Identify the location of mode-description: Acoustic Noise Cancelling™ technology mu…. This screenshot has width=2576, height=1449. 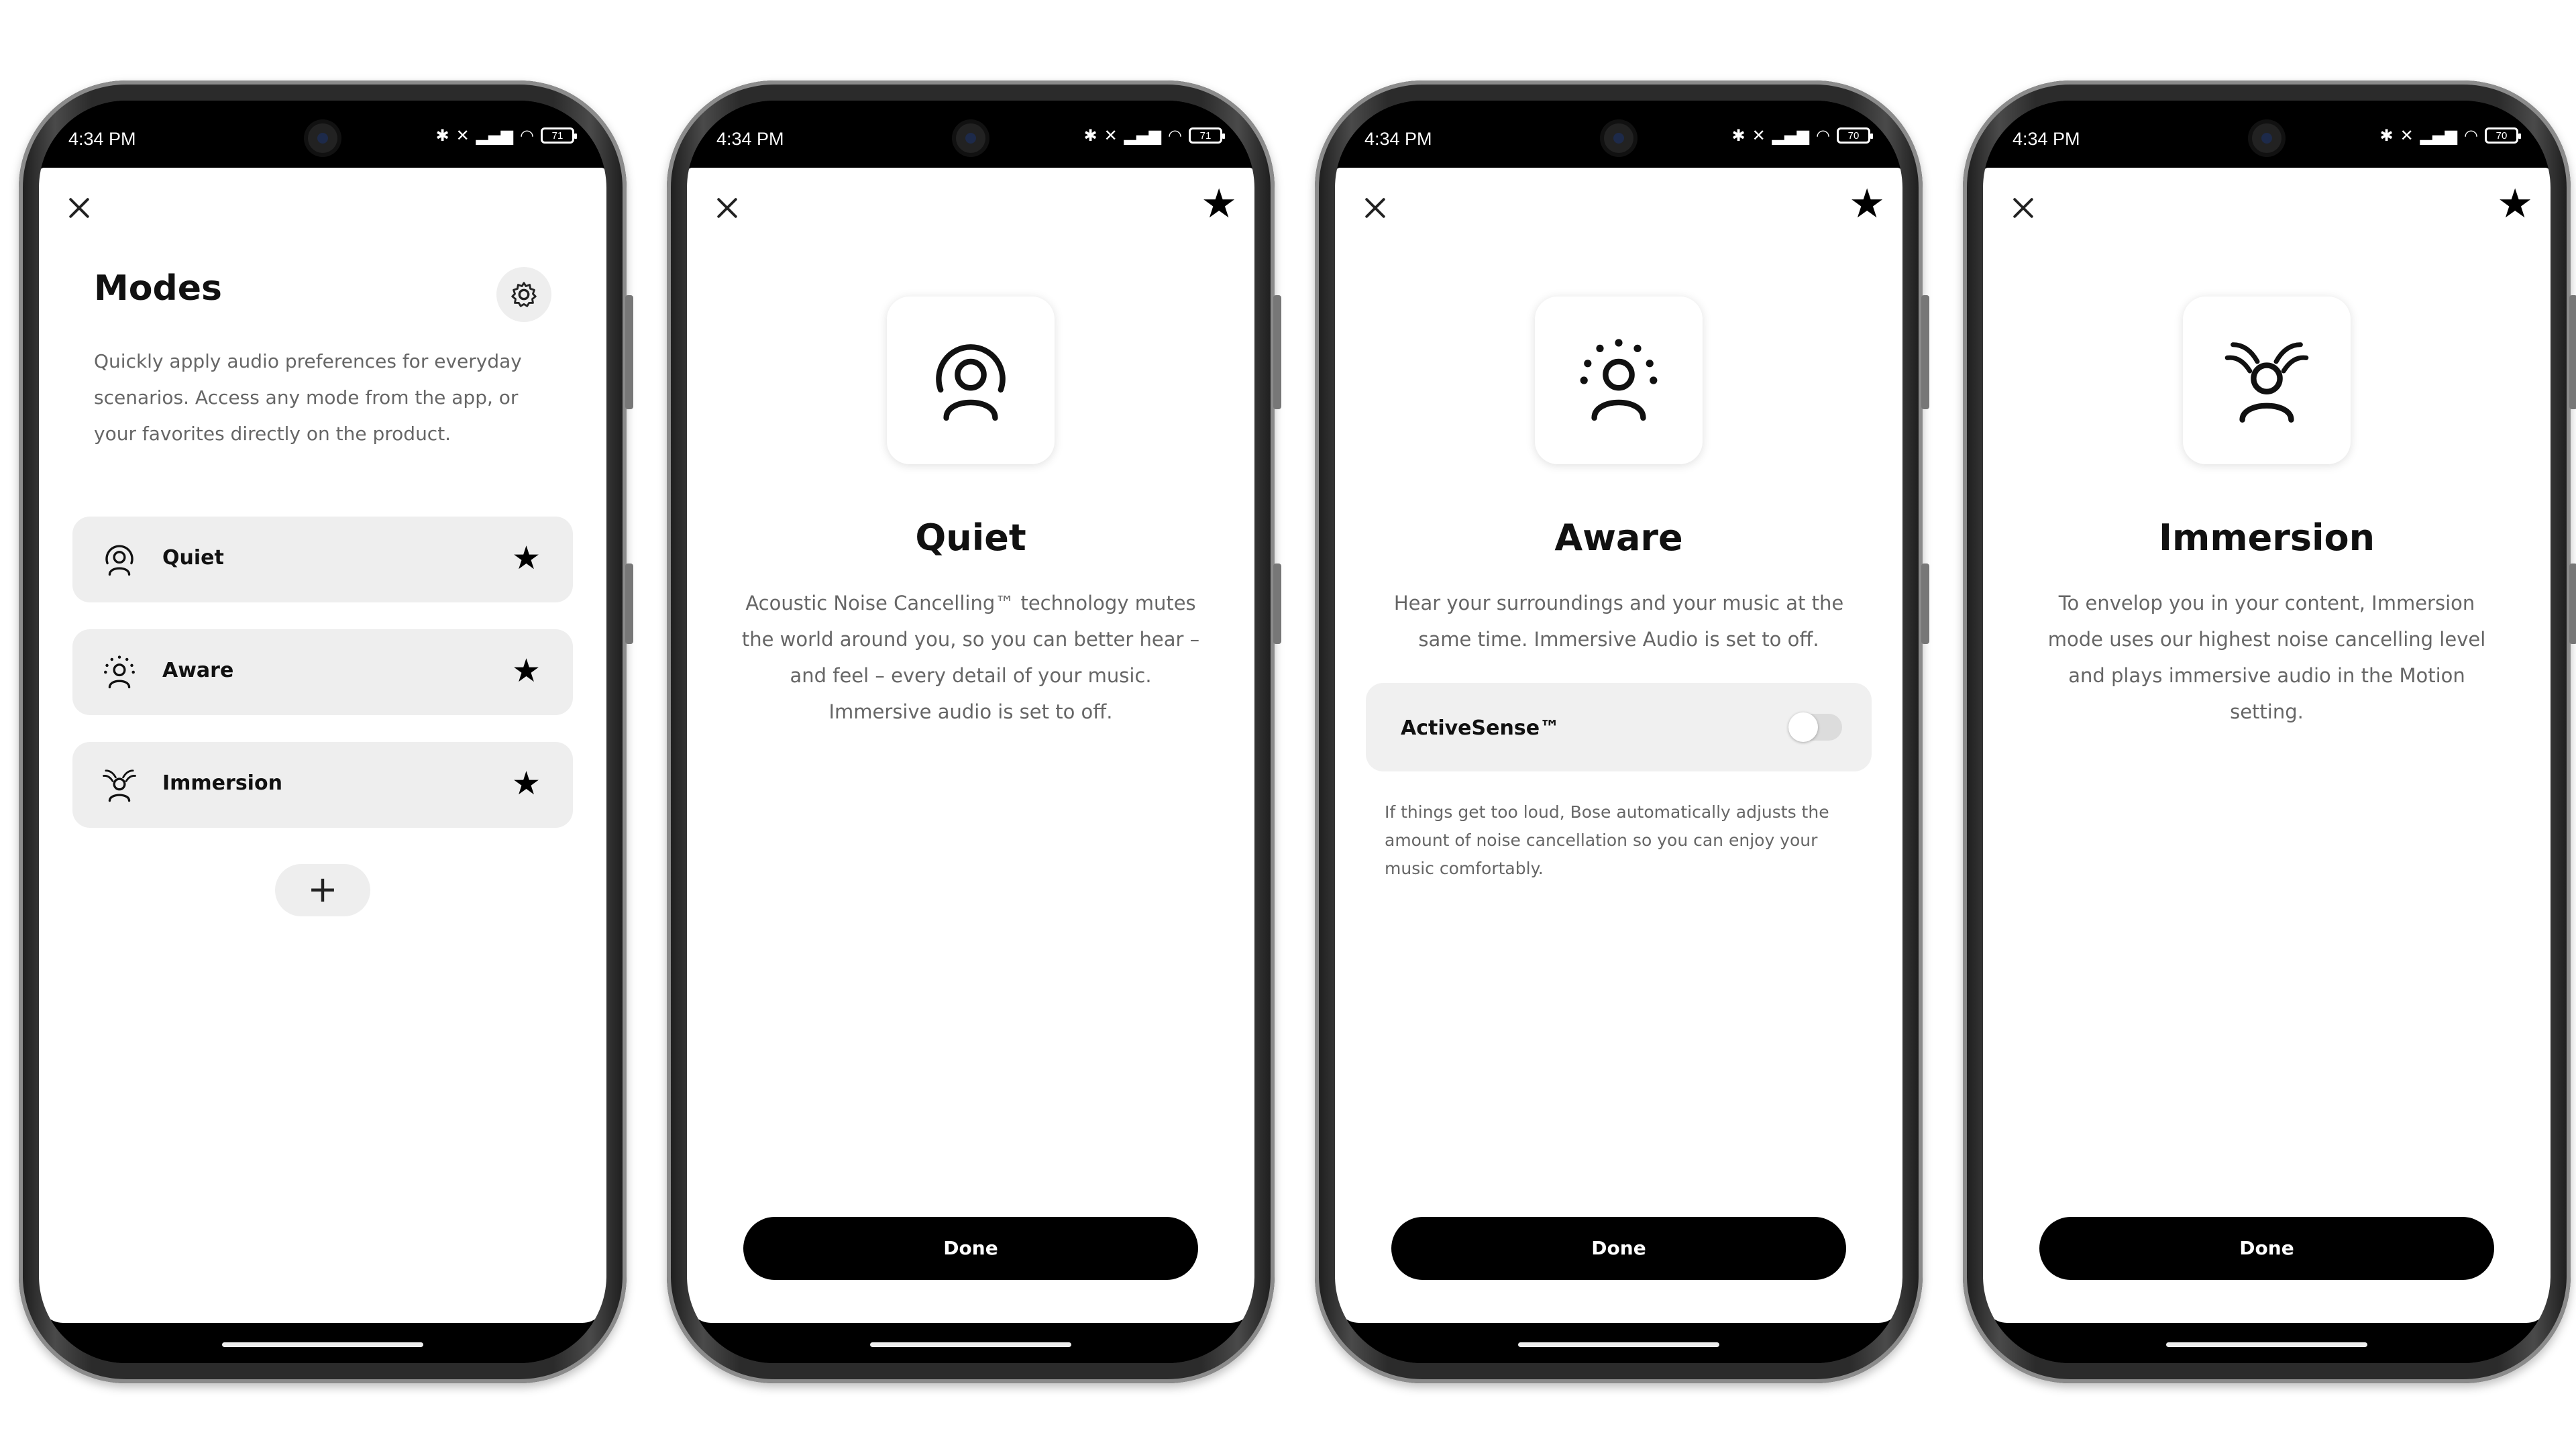
(970, 657).